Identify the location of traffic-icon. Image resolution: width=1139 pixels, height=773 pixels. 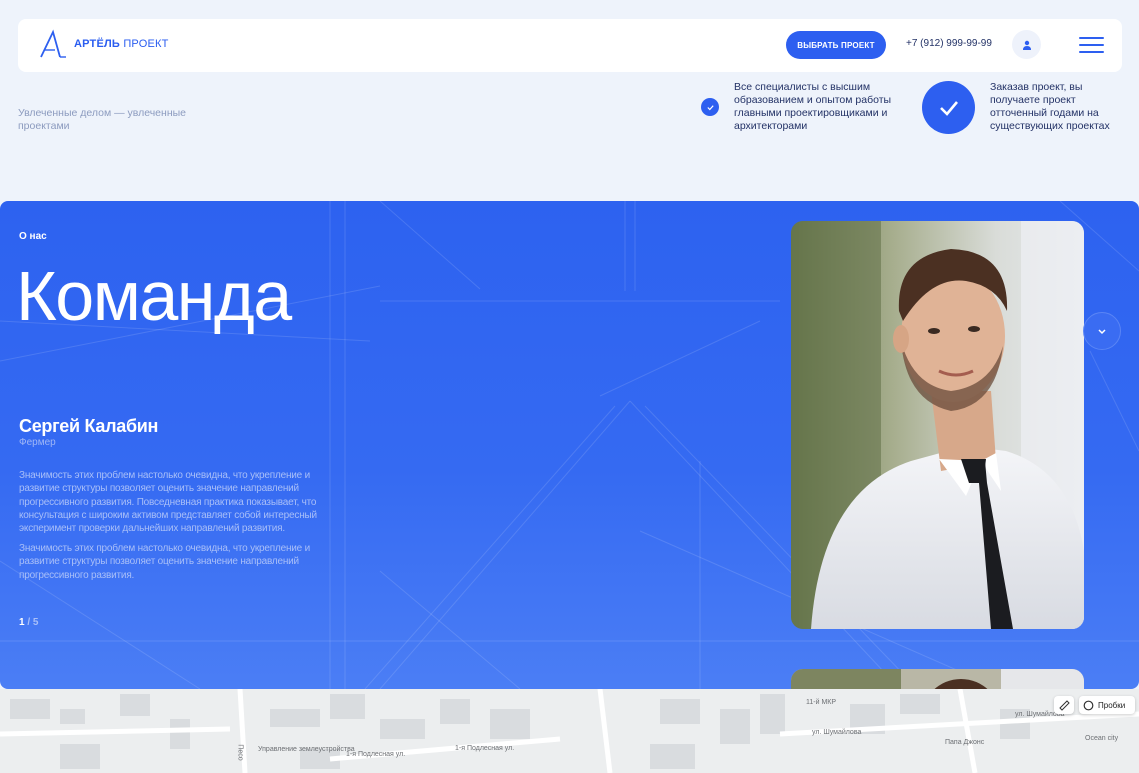
(1088, 705).